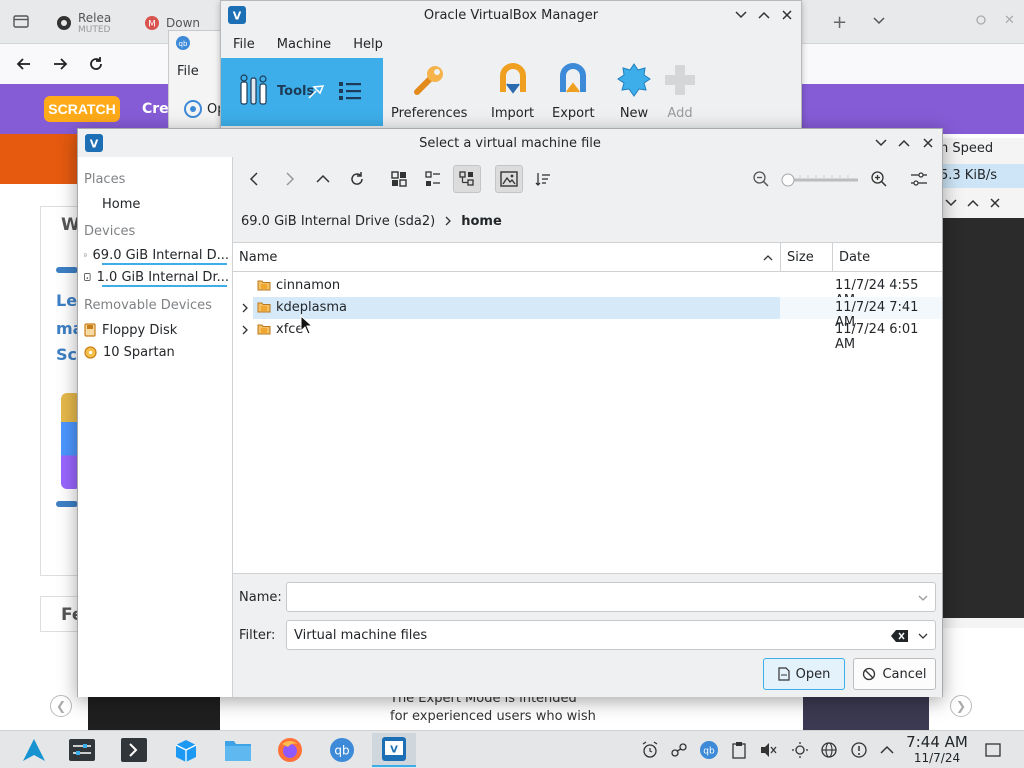  Describe the element at coordinates (937, 749) in the screenshot. I see `digital-clock: 7:44 AM 11/7/24` at that location.